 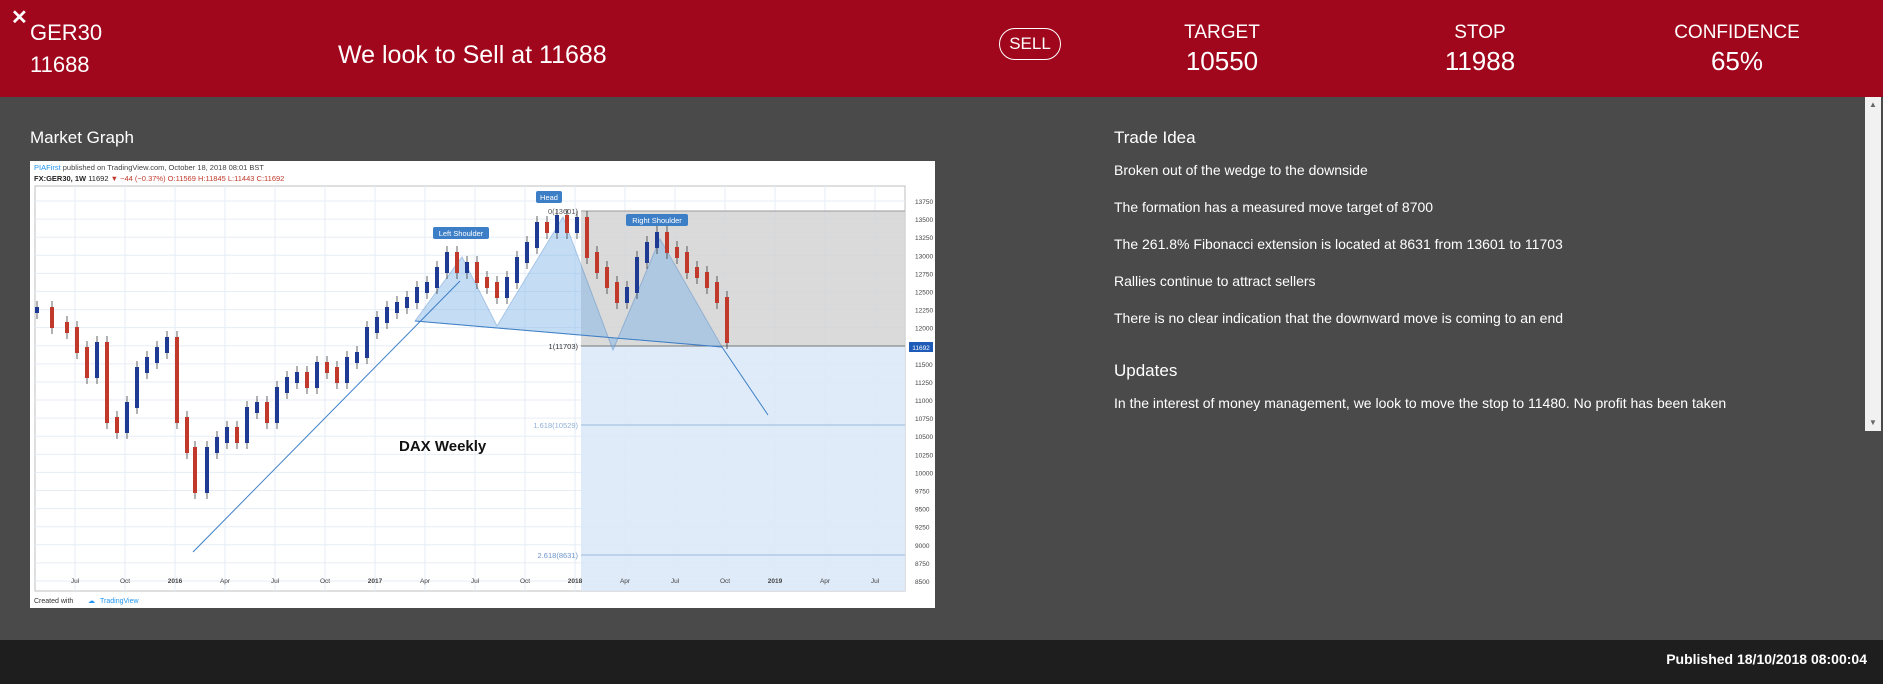 I want to click on instrument-name: GER30, so click(x=66, y=32).